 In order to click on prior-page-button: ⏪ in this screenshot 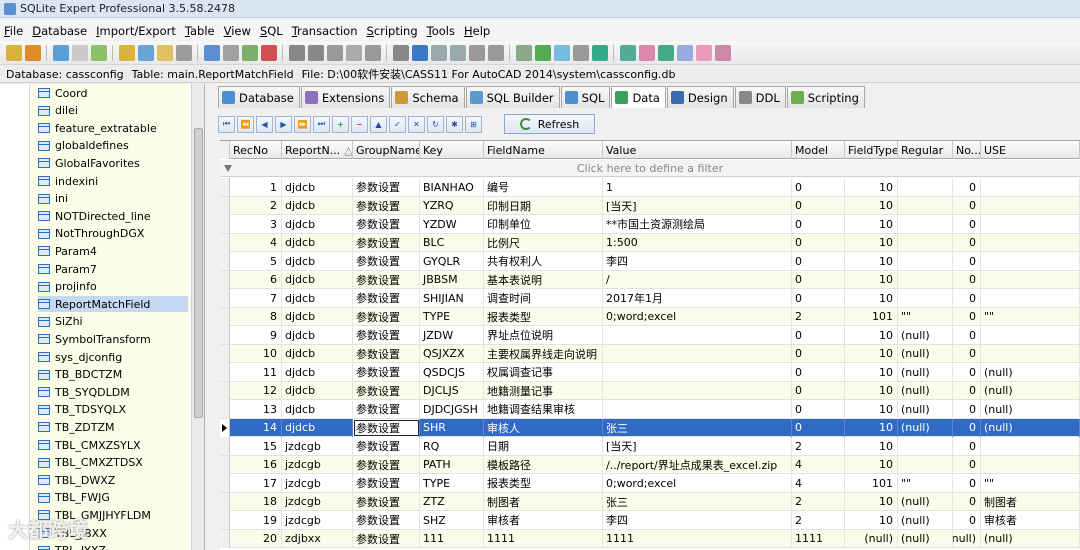, I will do `click(245, 124)`.